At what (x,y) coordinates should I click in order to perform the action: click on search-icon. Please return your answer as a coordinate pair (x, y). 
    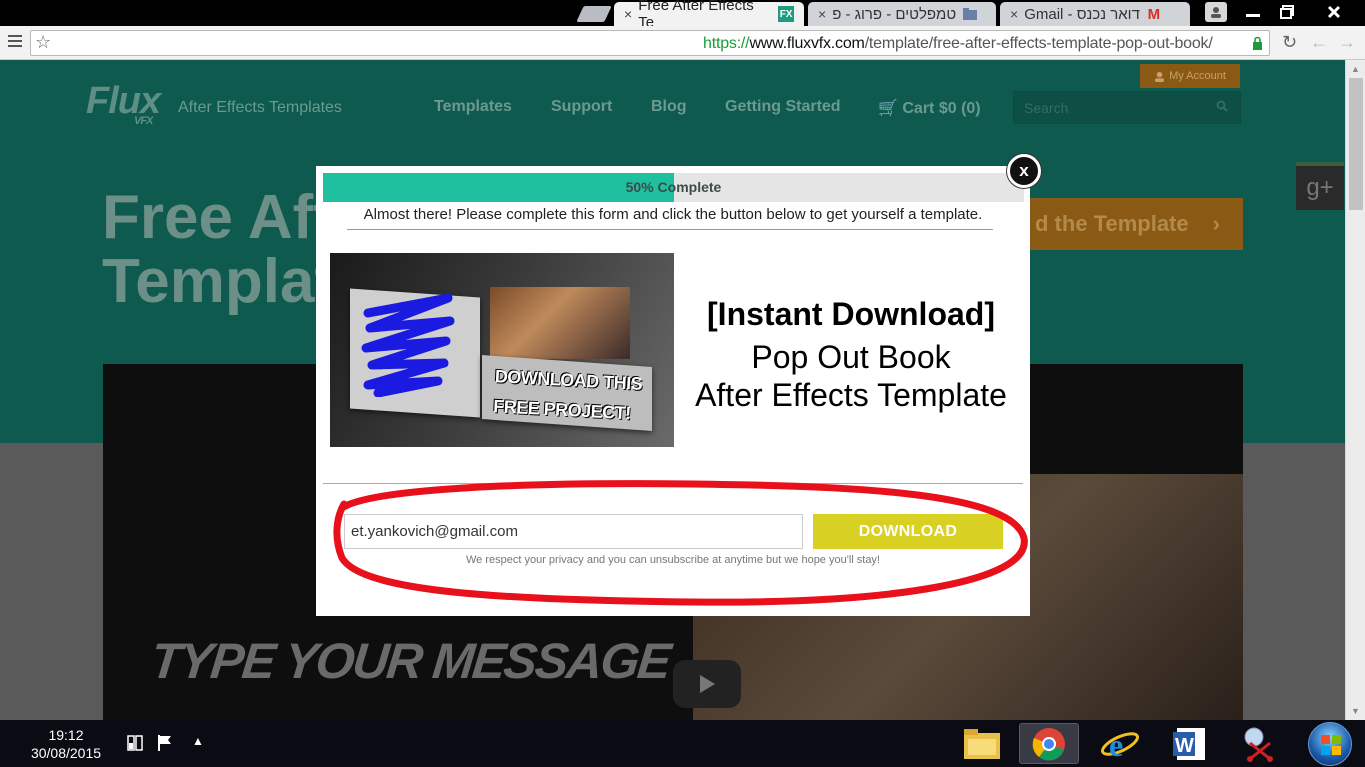
    Looking at the image, I should click on (1222, 106).